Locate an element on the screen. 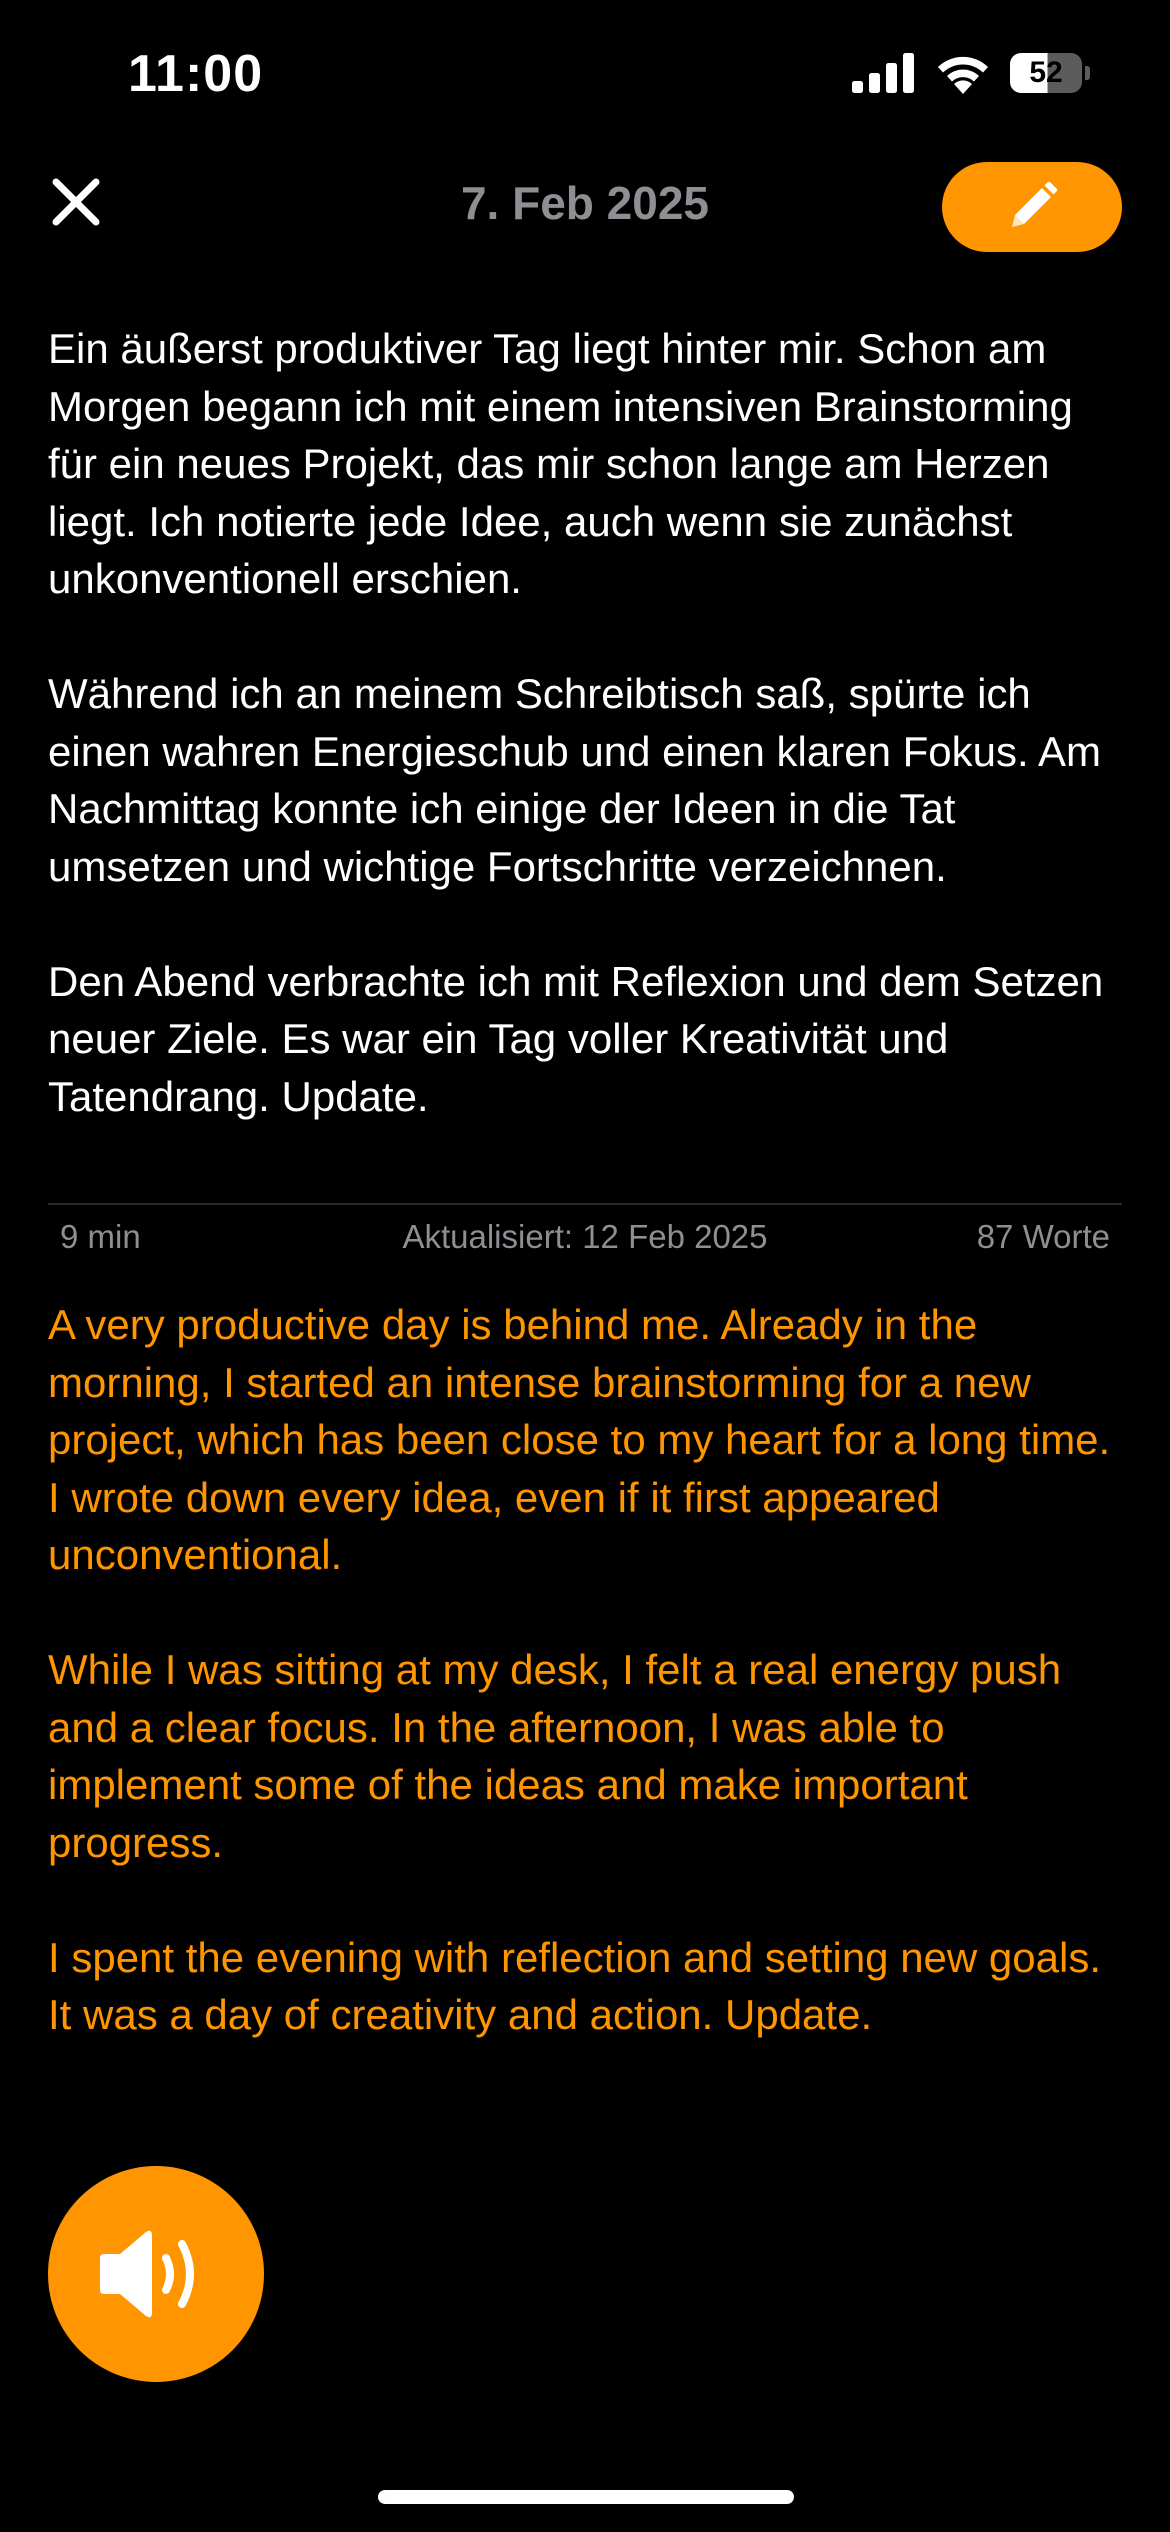 This screenshot has height=2532, width=1170. edit-button is located at coordinates (1032, 207).